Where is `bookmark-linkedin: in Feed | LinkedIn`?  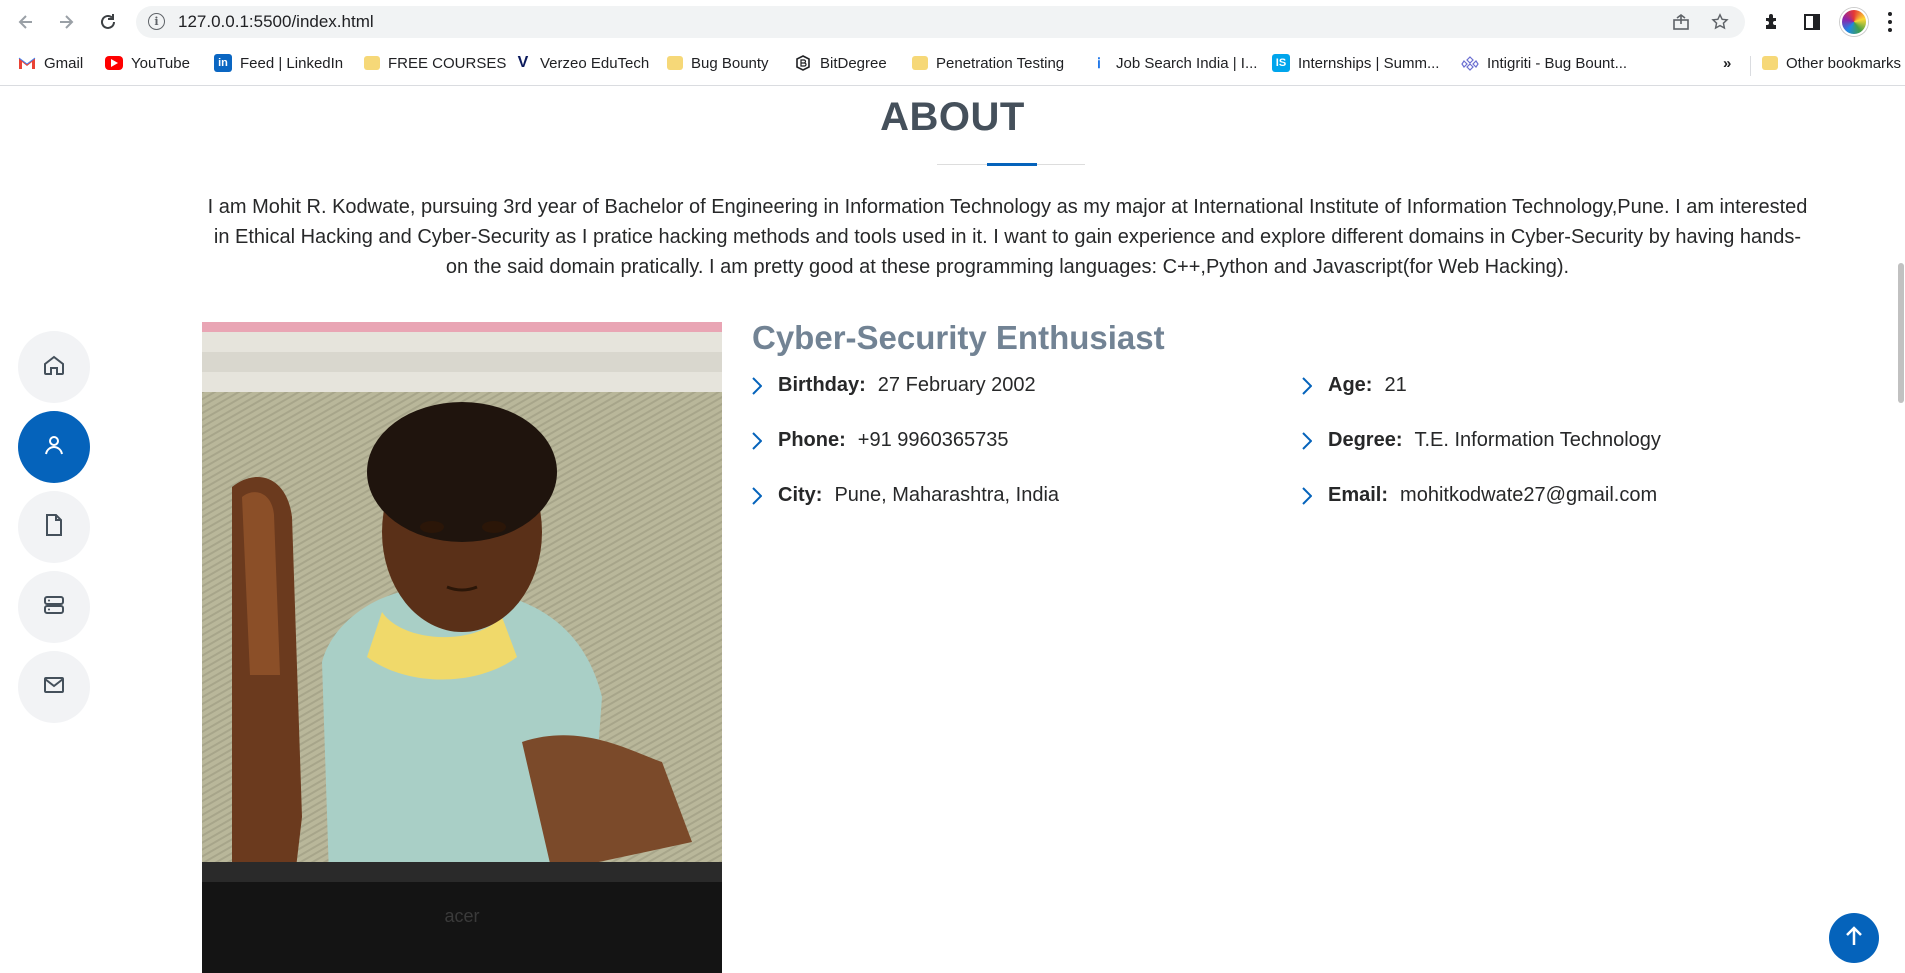
bookmark-linkedin: in Feed | LinkedIn is located at coordinates (278, 63).